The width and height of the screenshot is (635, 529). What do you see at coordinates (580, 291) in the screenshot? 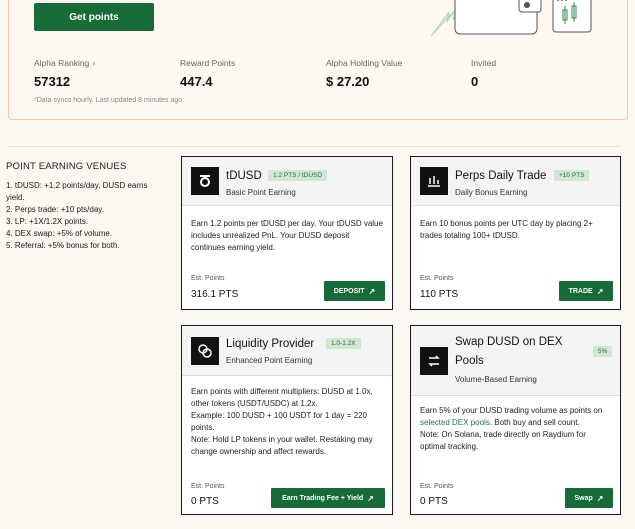
I see `button-label: TRADE` at bounding box center [580, 291].